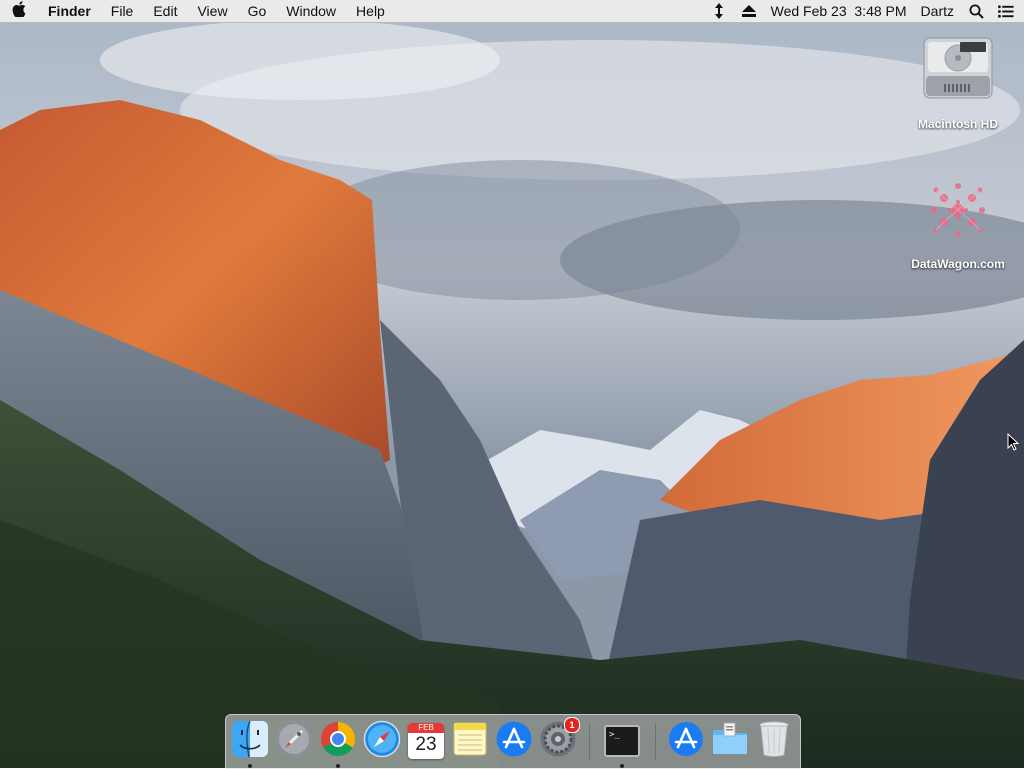 Image resolution: width=1024 pixels, height=769 pixels. What do you see at coordinates (839, 11) in the screenshot?
I see `menu-clock: Wed Feb 23 3:48 PM` at bounding box center [839, 11].